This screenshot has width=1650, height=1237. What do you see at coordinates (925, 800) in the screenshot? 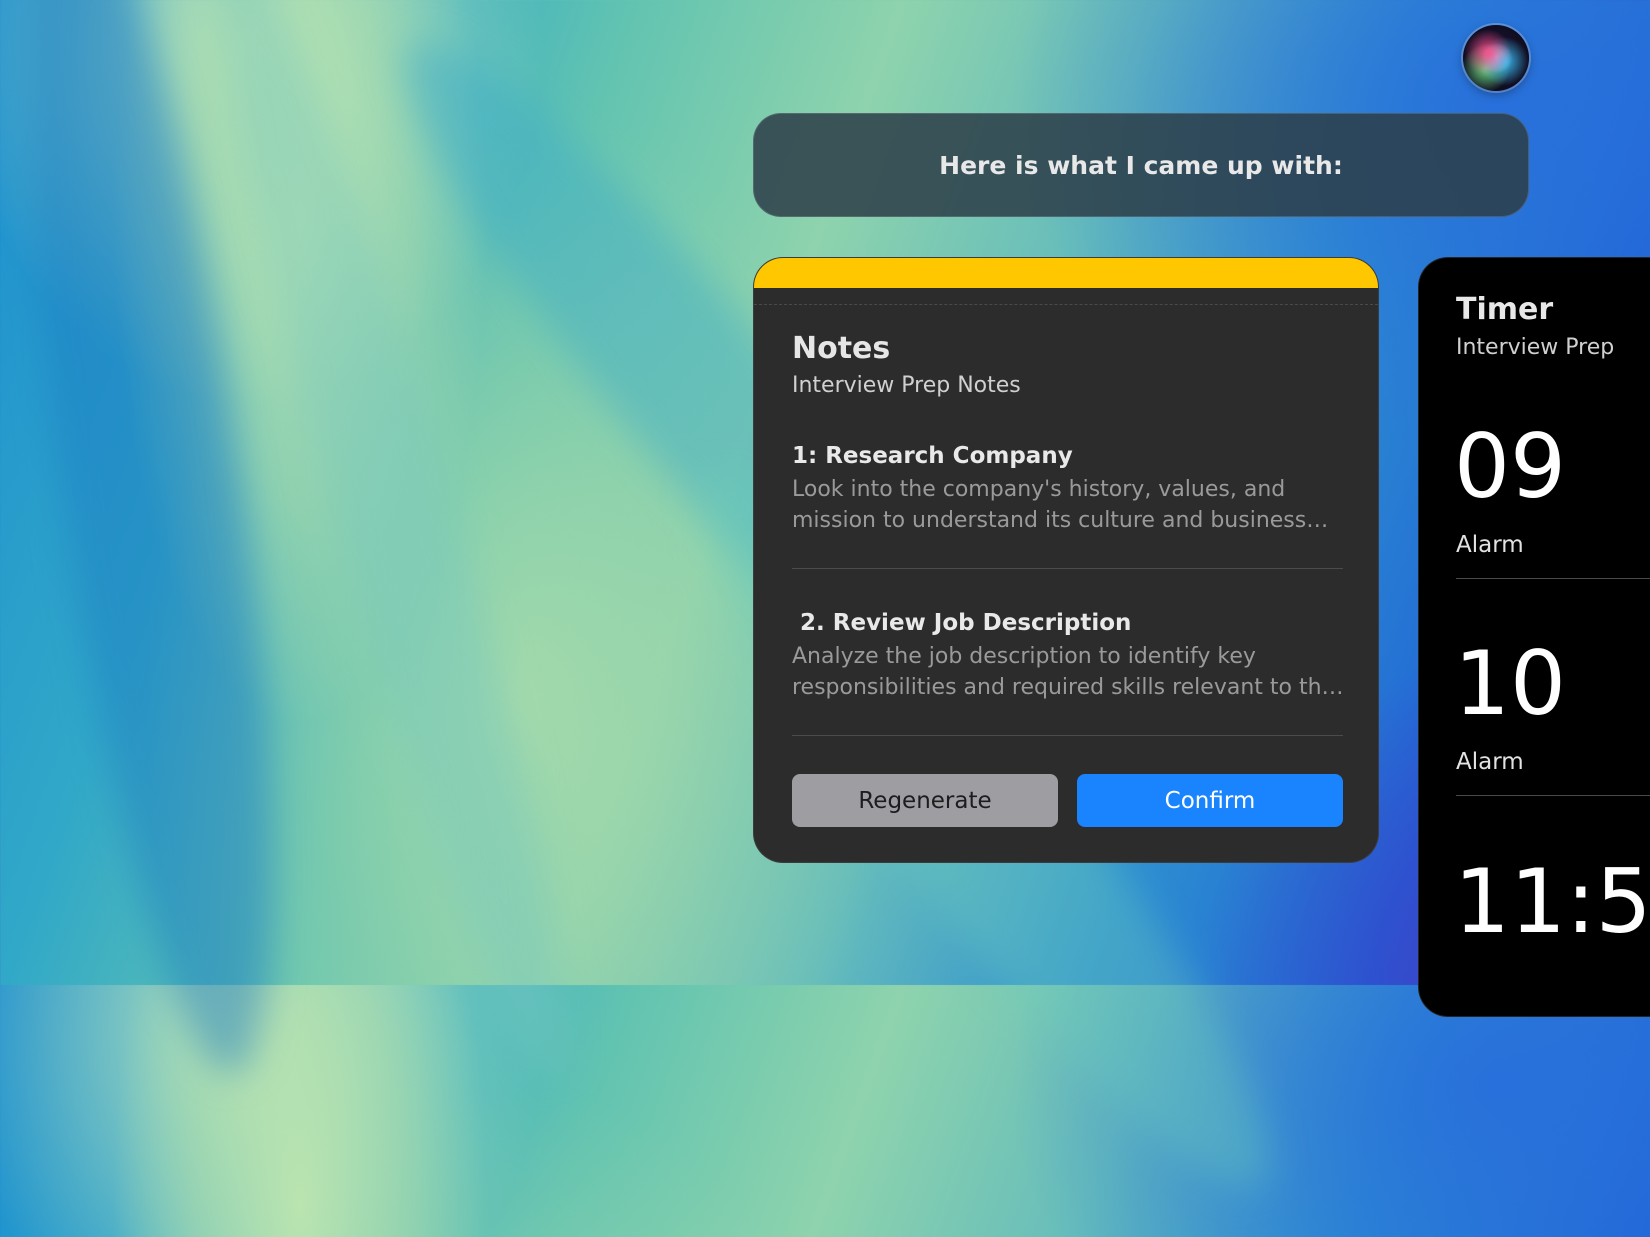
I see `regenerate-button: Regenerate` at bounding box center [925, 800].